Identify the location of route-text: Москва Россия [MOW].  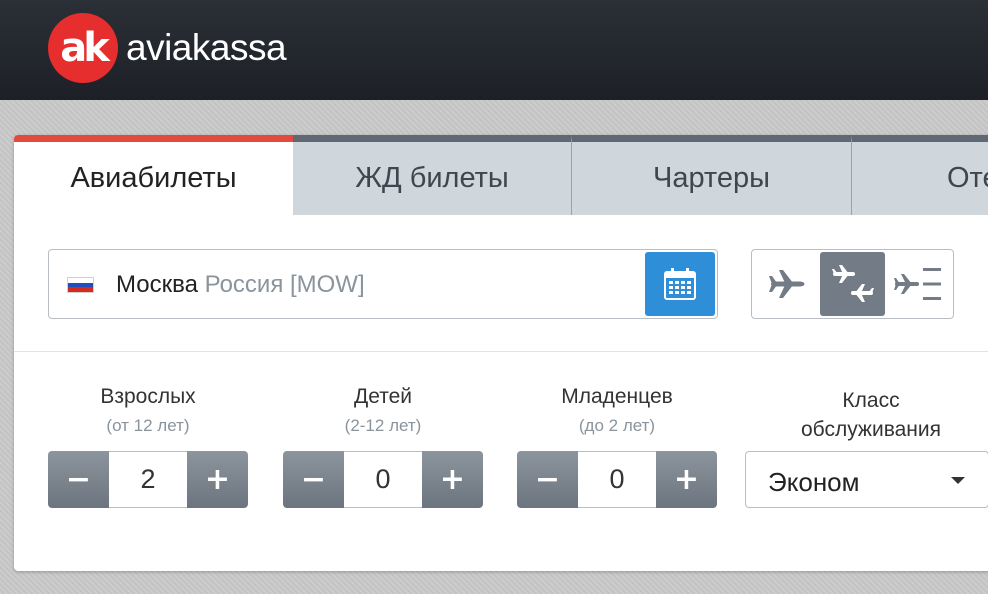
(240, 285).